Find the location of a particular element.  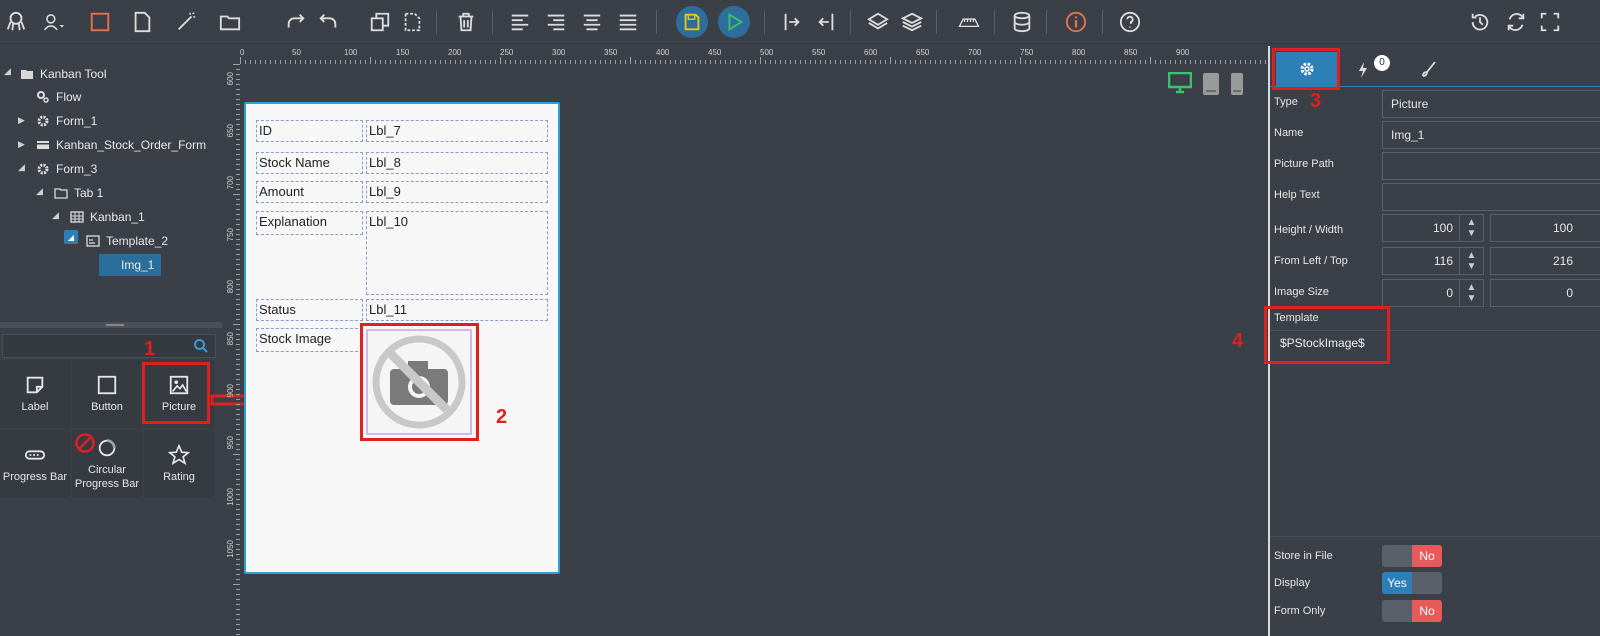

form-only-toggle: No is located at coordinates (1412, 611).